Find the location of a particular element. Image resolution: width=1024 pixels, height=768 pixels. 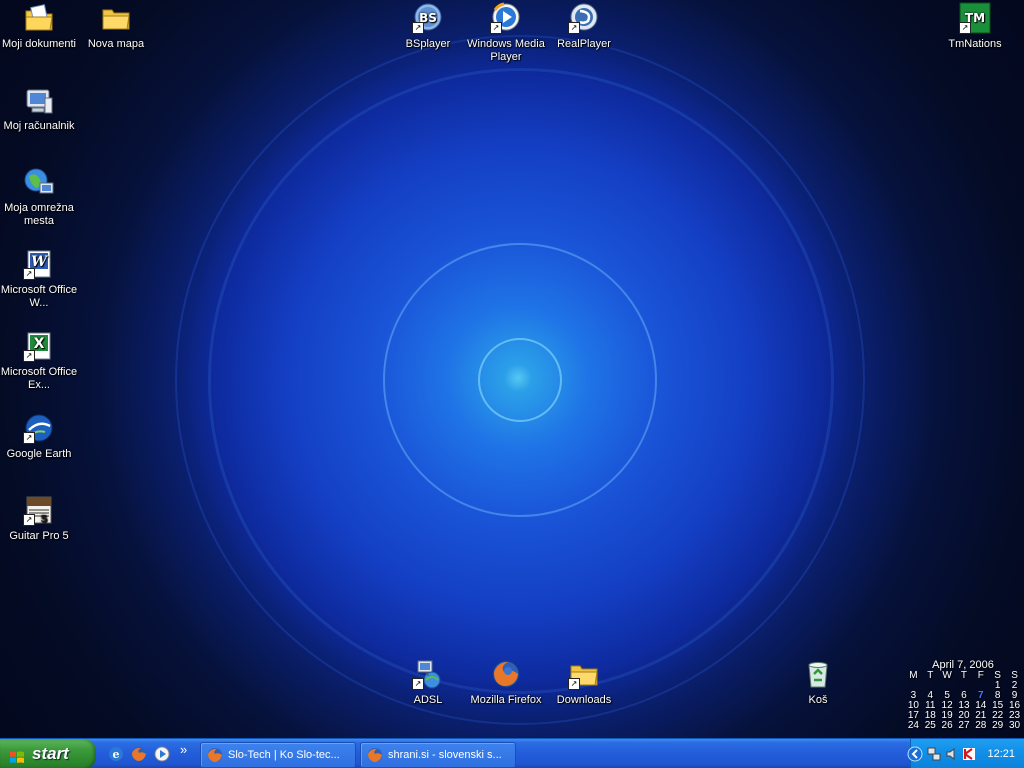

desktop-icon-tmnations: TM ↗ TmNations is located at coordinates (975, 26).